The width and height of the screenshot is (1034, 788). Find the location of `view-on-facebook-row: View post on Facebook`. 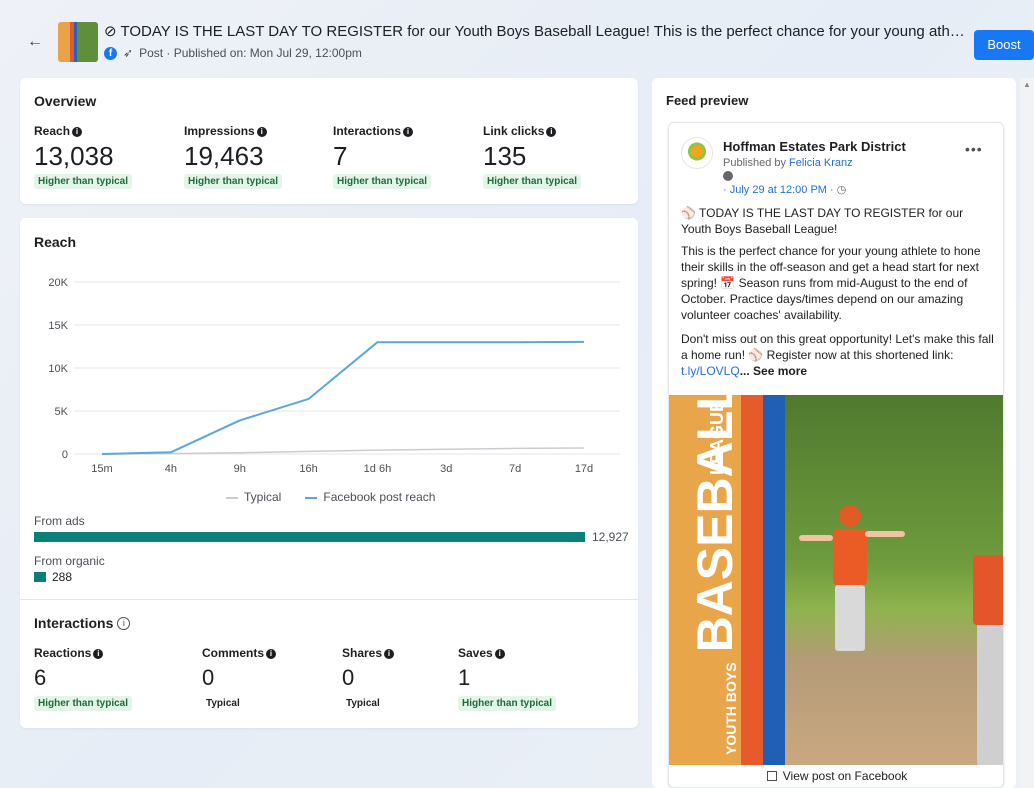

view-on-facebook-row: View post on Facebook is located at coordinates (836, 776).